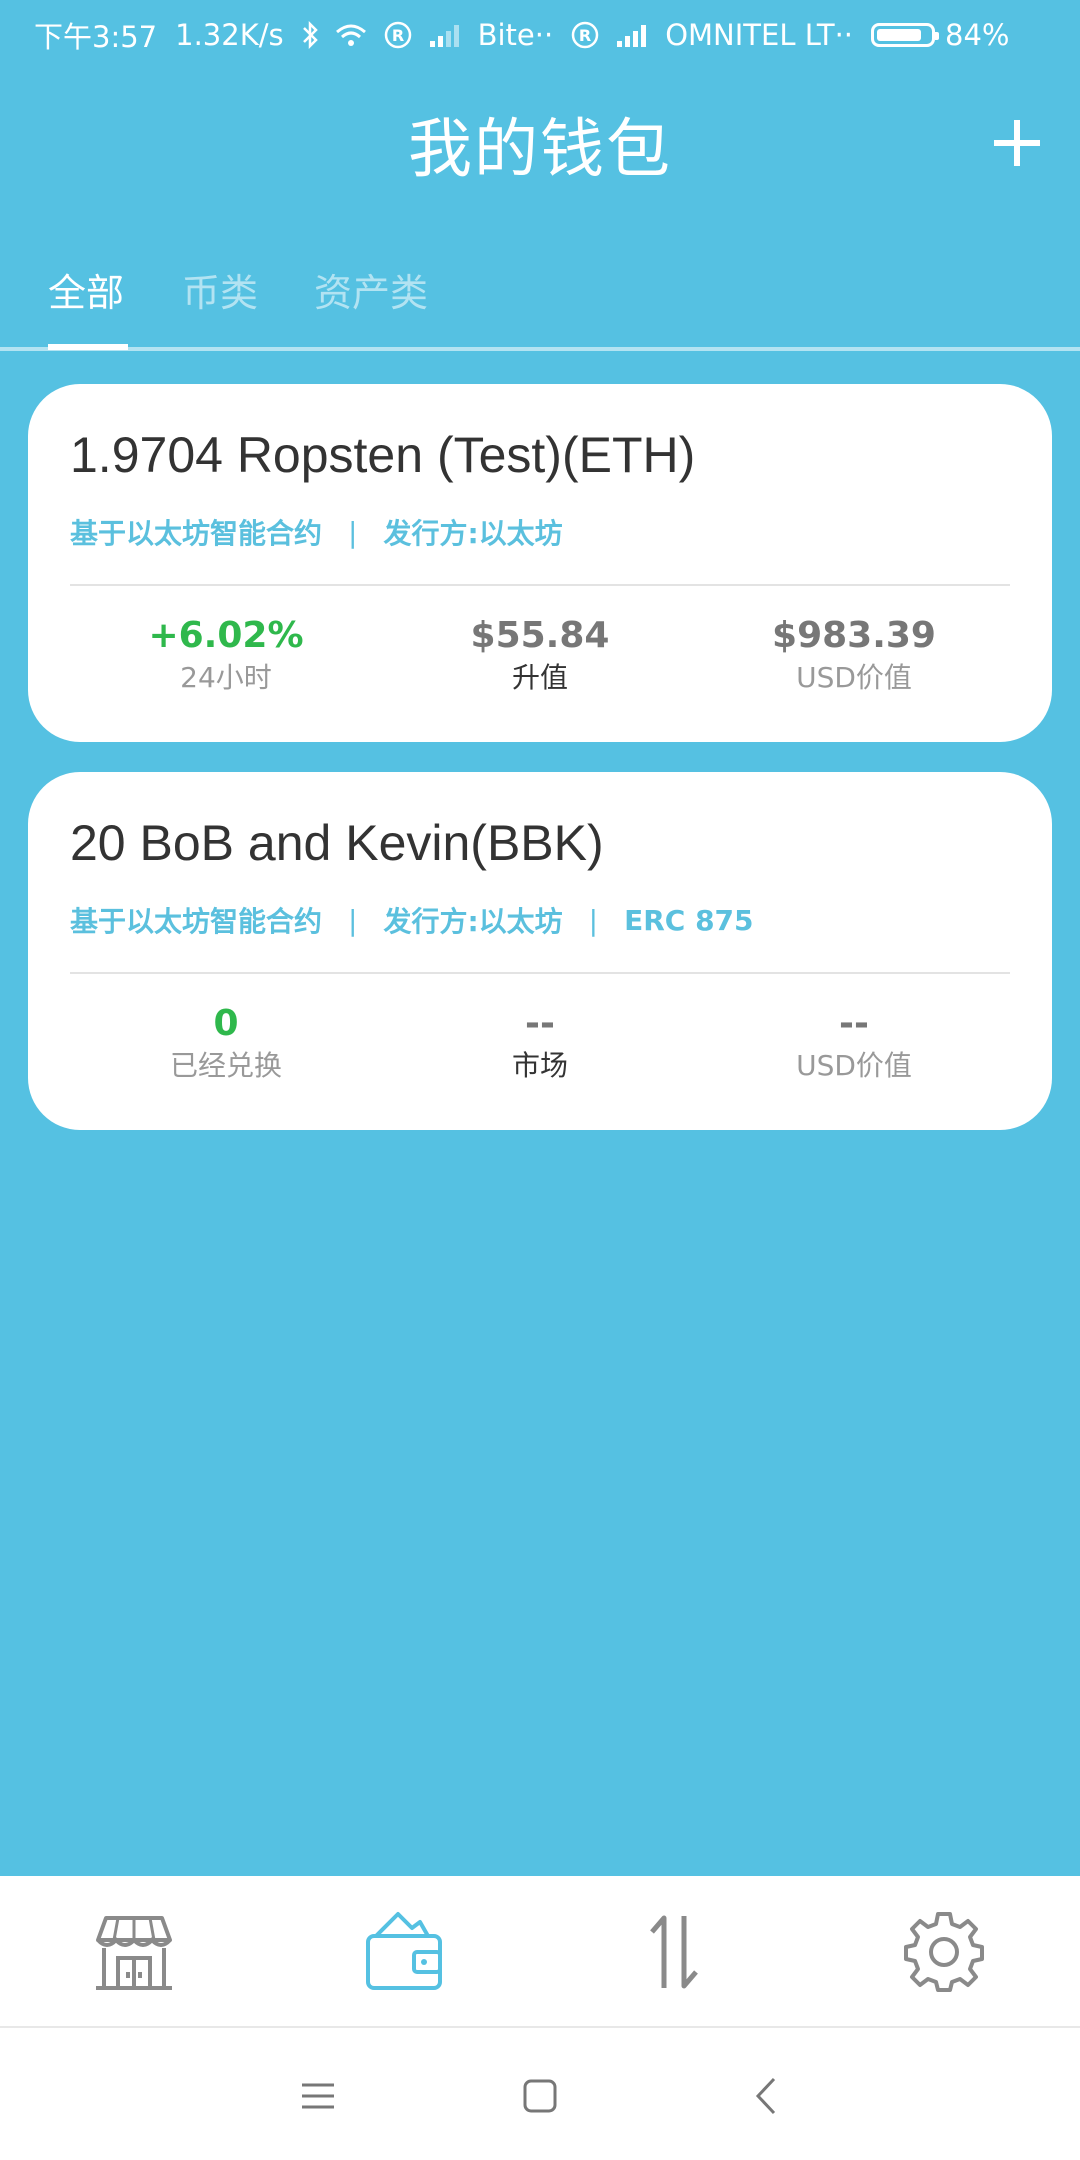  What do you see at coordinates (854, 635) in the screenshot?
I see `stat-value: $983.39` at bounding box center [854, 635].